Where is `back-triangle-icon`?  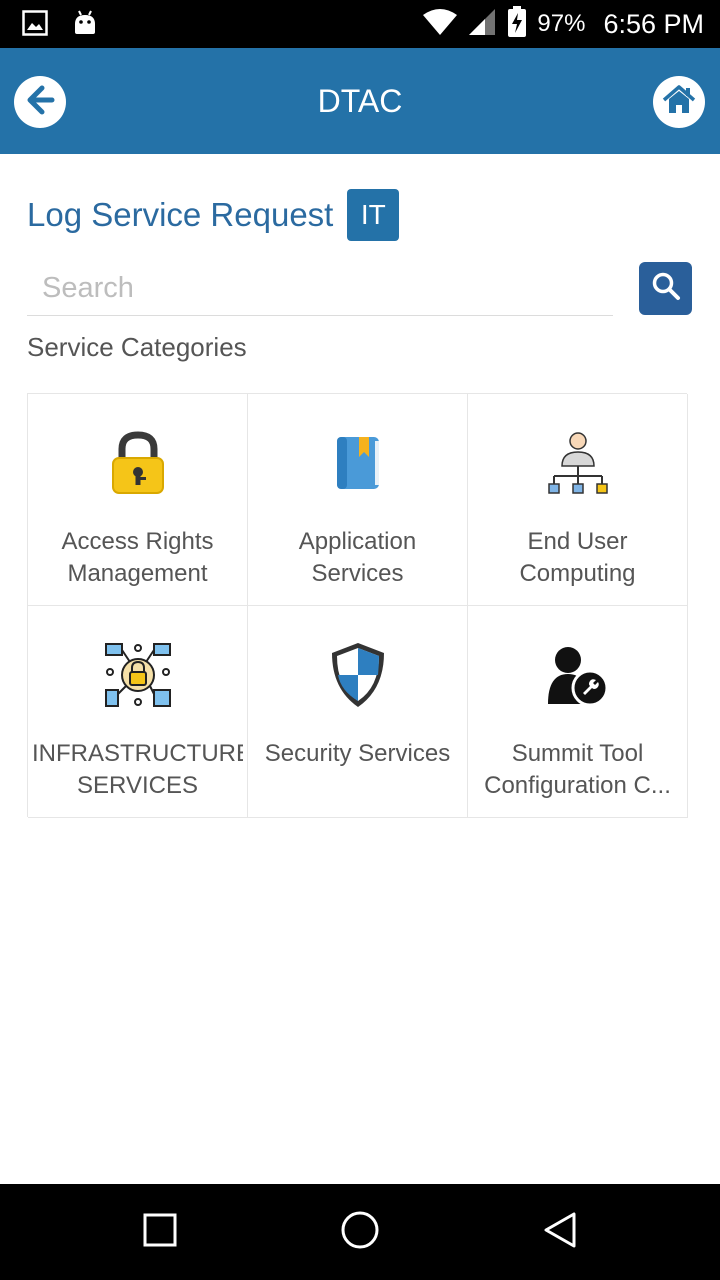 back-triangle-icon is located at coordinates (560, 1232).